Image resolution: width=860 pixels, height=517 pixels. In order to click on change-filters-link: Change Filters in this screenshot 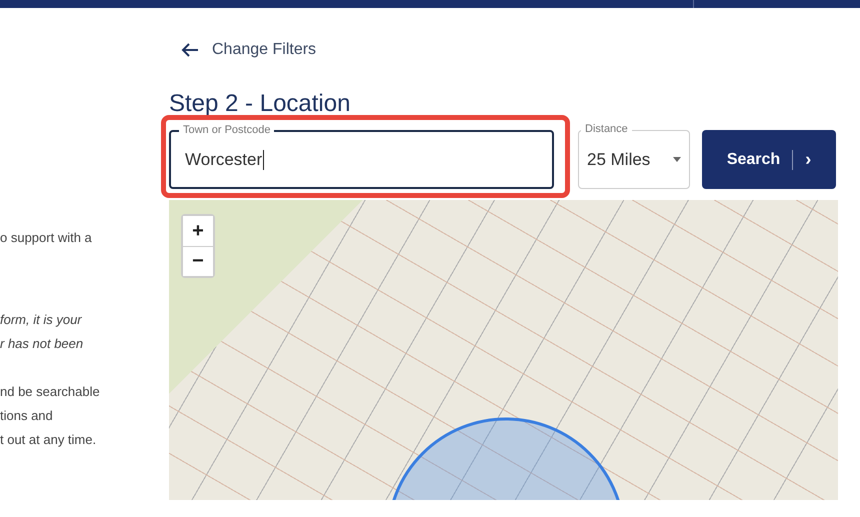, I will do `click(509, 50)`.